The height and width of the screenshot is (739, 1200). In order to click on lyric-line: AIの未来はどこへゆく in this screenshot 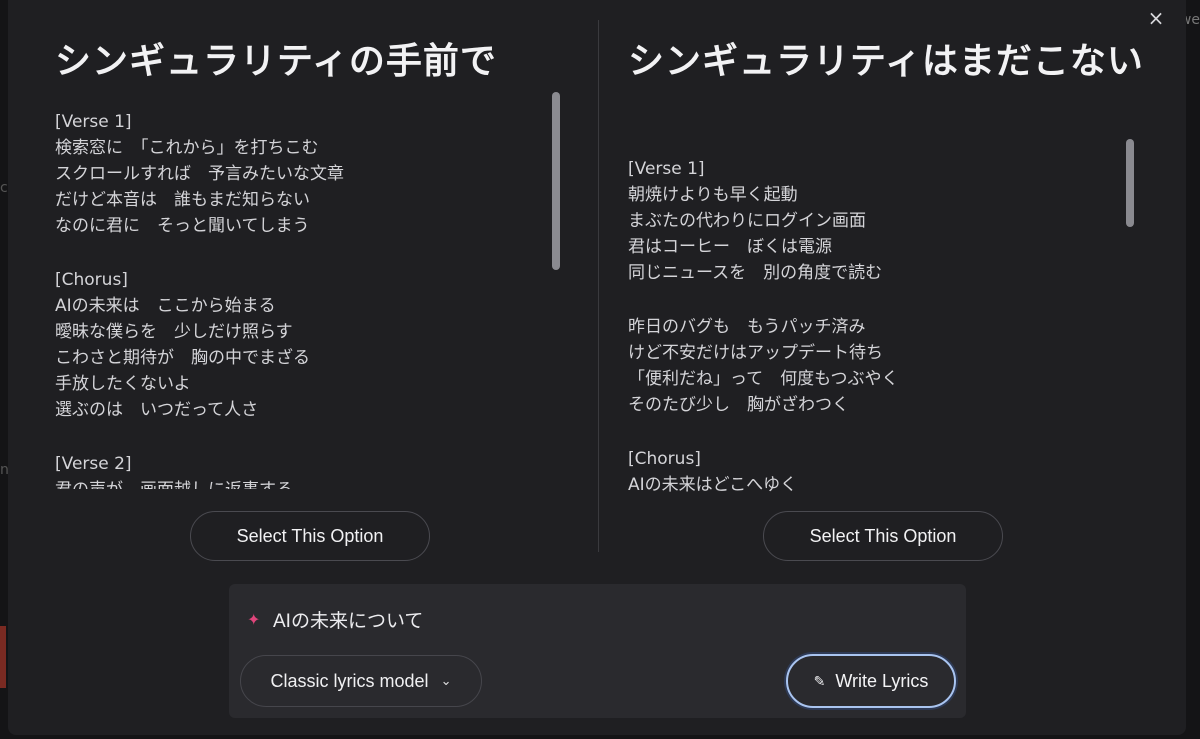, I will do `click(713, 483)`.